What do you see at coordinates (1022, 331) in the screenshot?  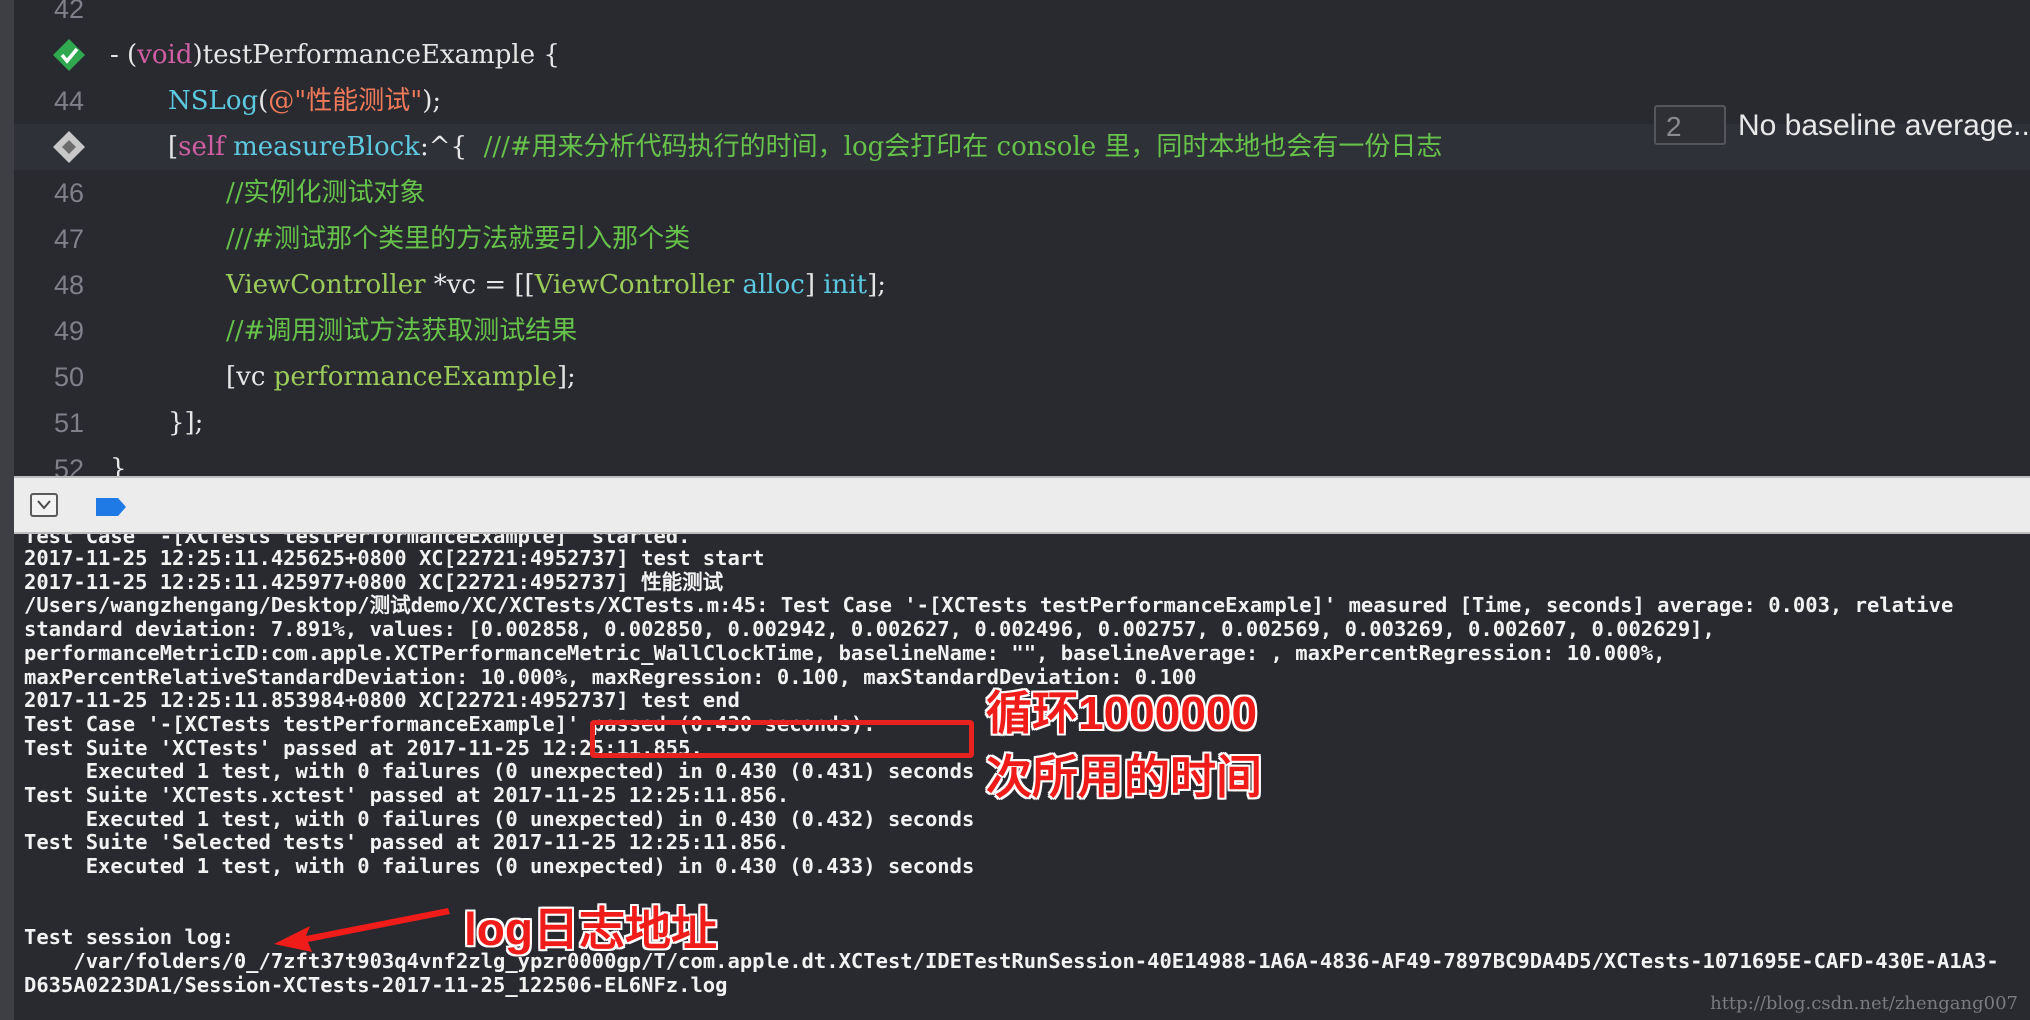 I see `code-line: 49 //#调用测试方法获取测试结果` at bounding box center [1022, 331].